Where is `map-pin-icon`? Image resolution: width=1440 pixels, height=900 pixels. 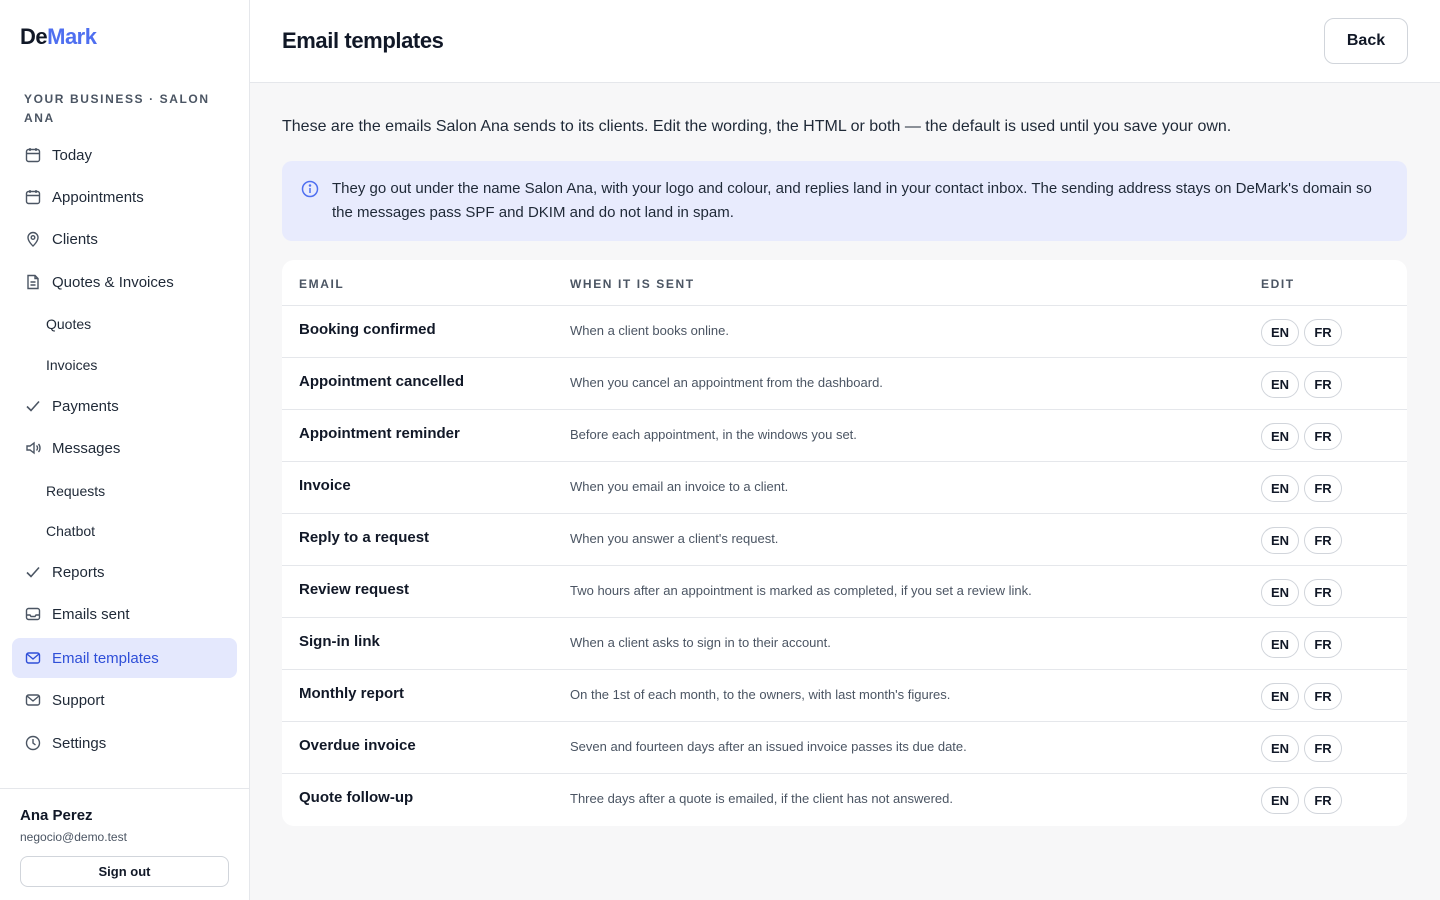 map-pin-icon is located at coordinates (33, 239).